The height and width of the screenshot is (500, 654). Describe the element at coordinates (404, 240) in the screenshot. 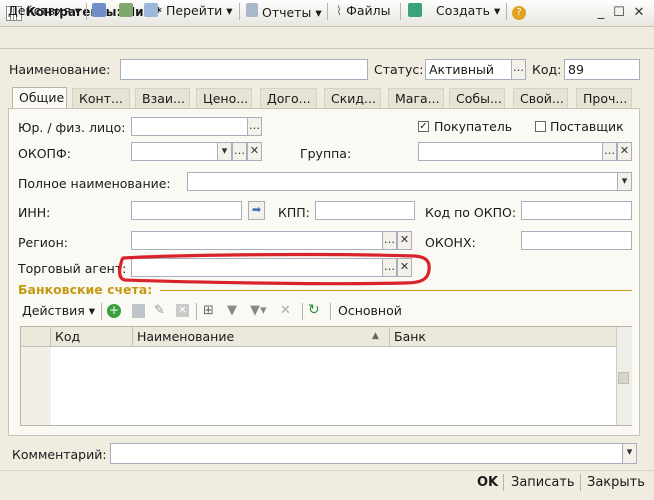

I see `region-clear-button: ✕` at that location.